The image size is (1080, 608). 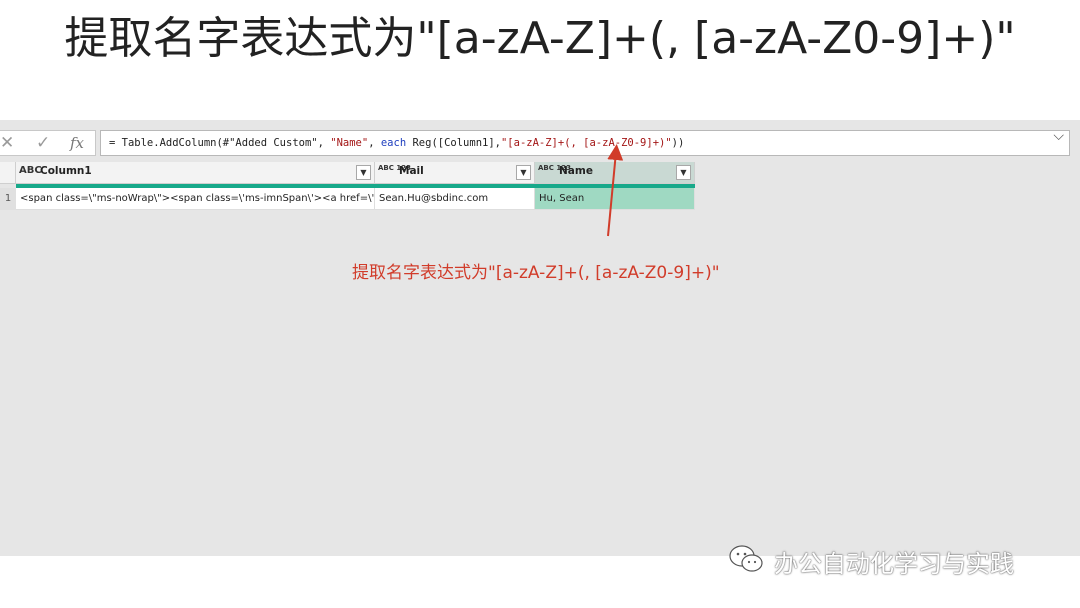 I want to click on formula-expand-icon: ⌵, so click(x=1058, y=136).